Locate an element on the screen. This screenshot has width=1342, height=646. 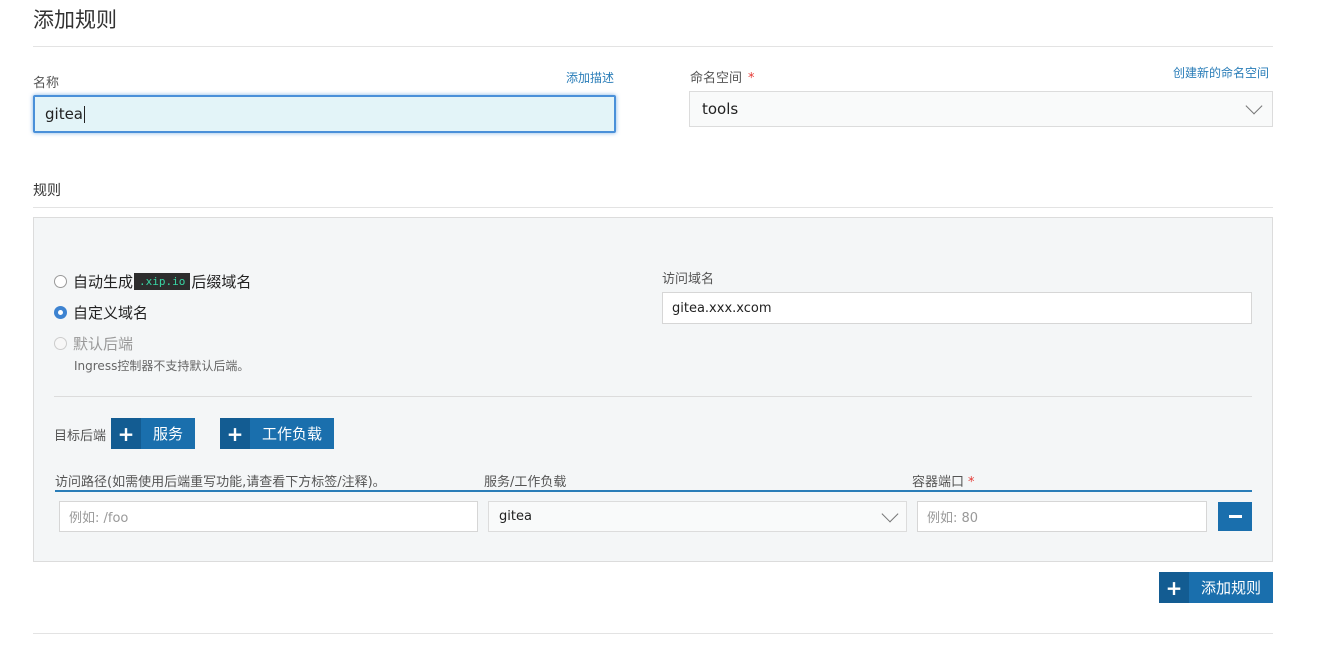
service-select: gitea is located at coordinates (697, 516).